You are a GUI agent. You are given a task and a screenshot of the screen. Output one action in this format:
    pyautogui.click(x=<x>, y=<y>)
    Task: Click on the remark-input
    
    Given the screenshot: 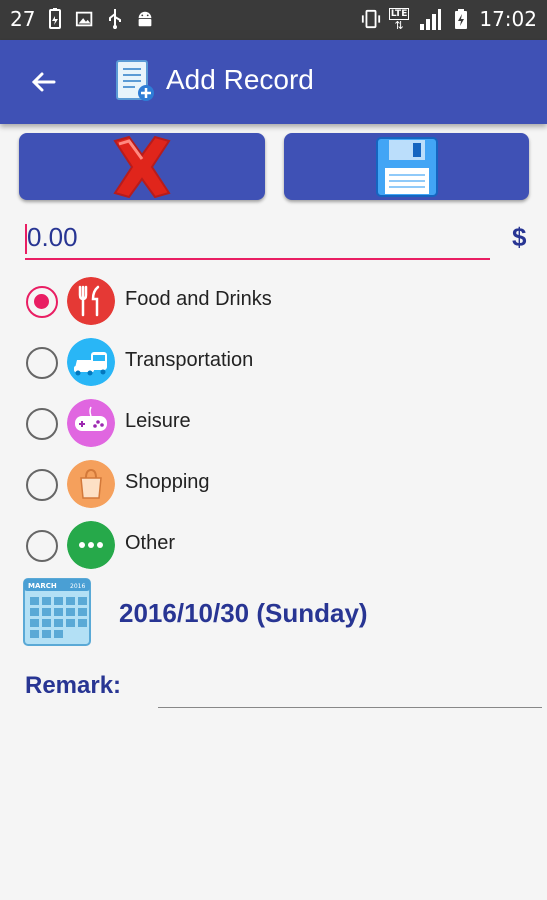 What is the action you would take?
    pyautogui.click(x=350, y=689)
    